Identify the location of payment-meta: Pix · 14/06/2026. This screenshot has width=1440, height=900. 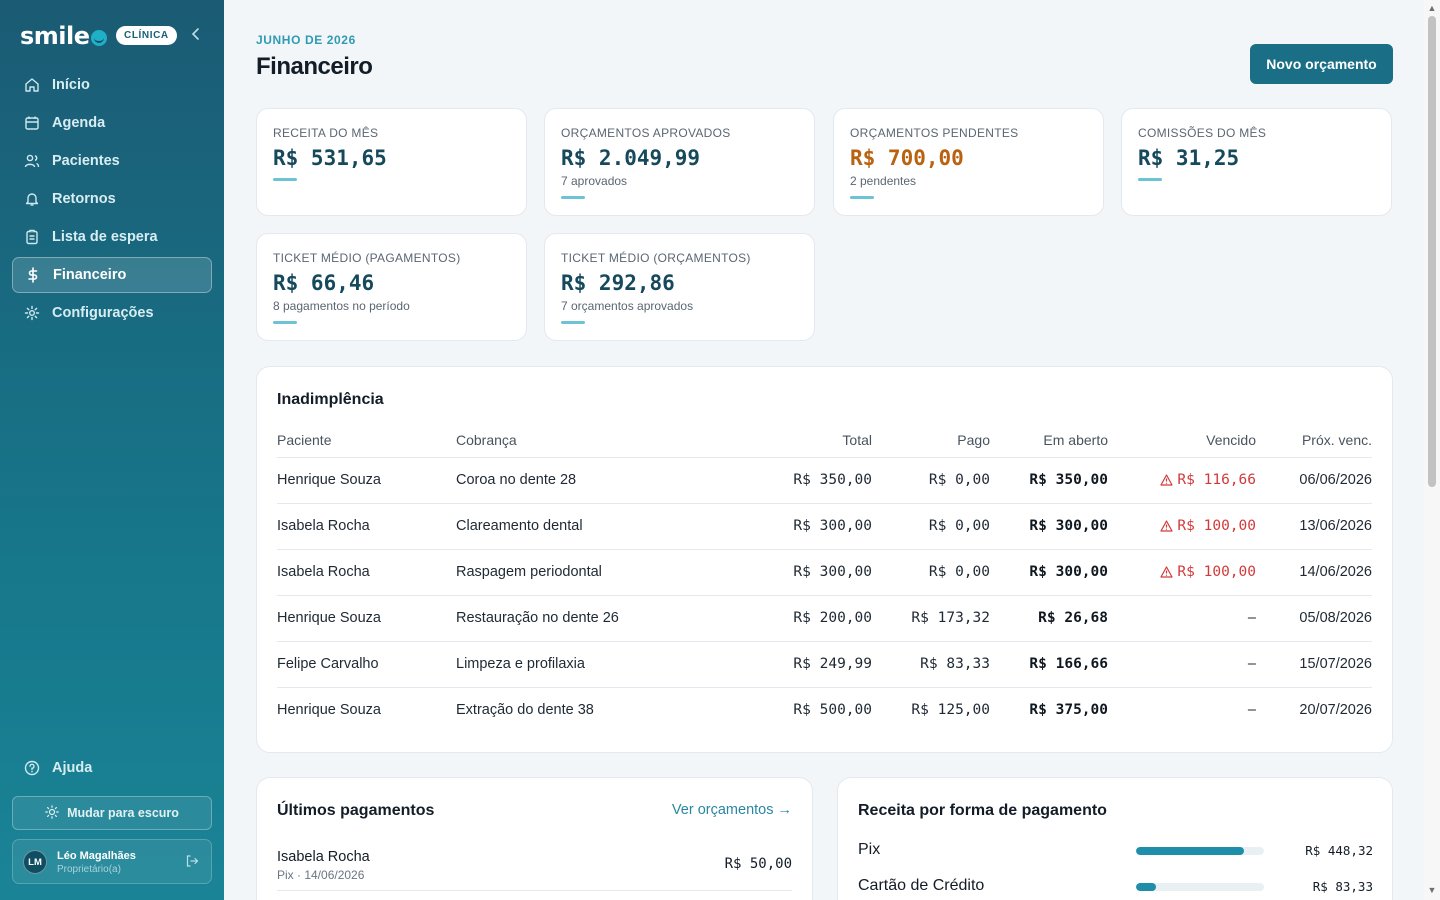
(321, 875).